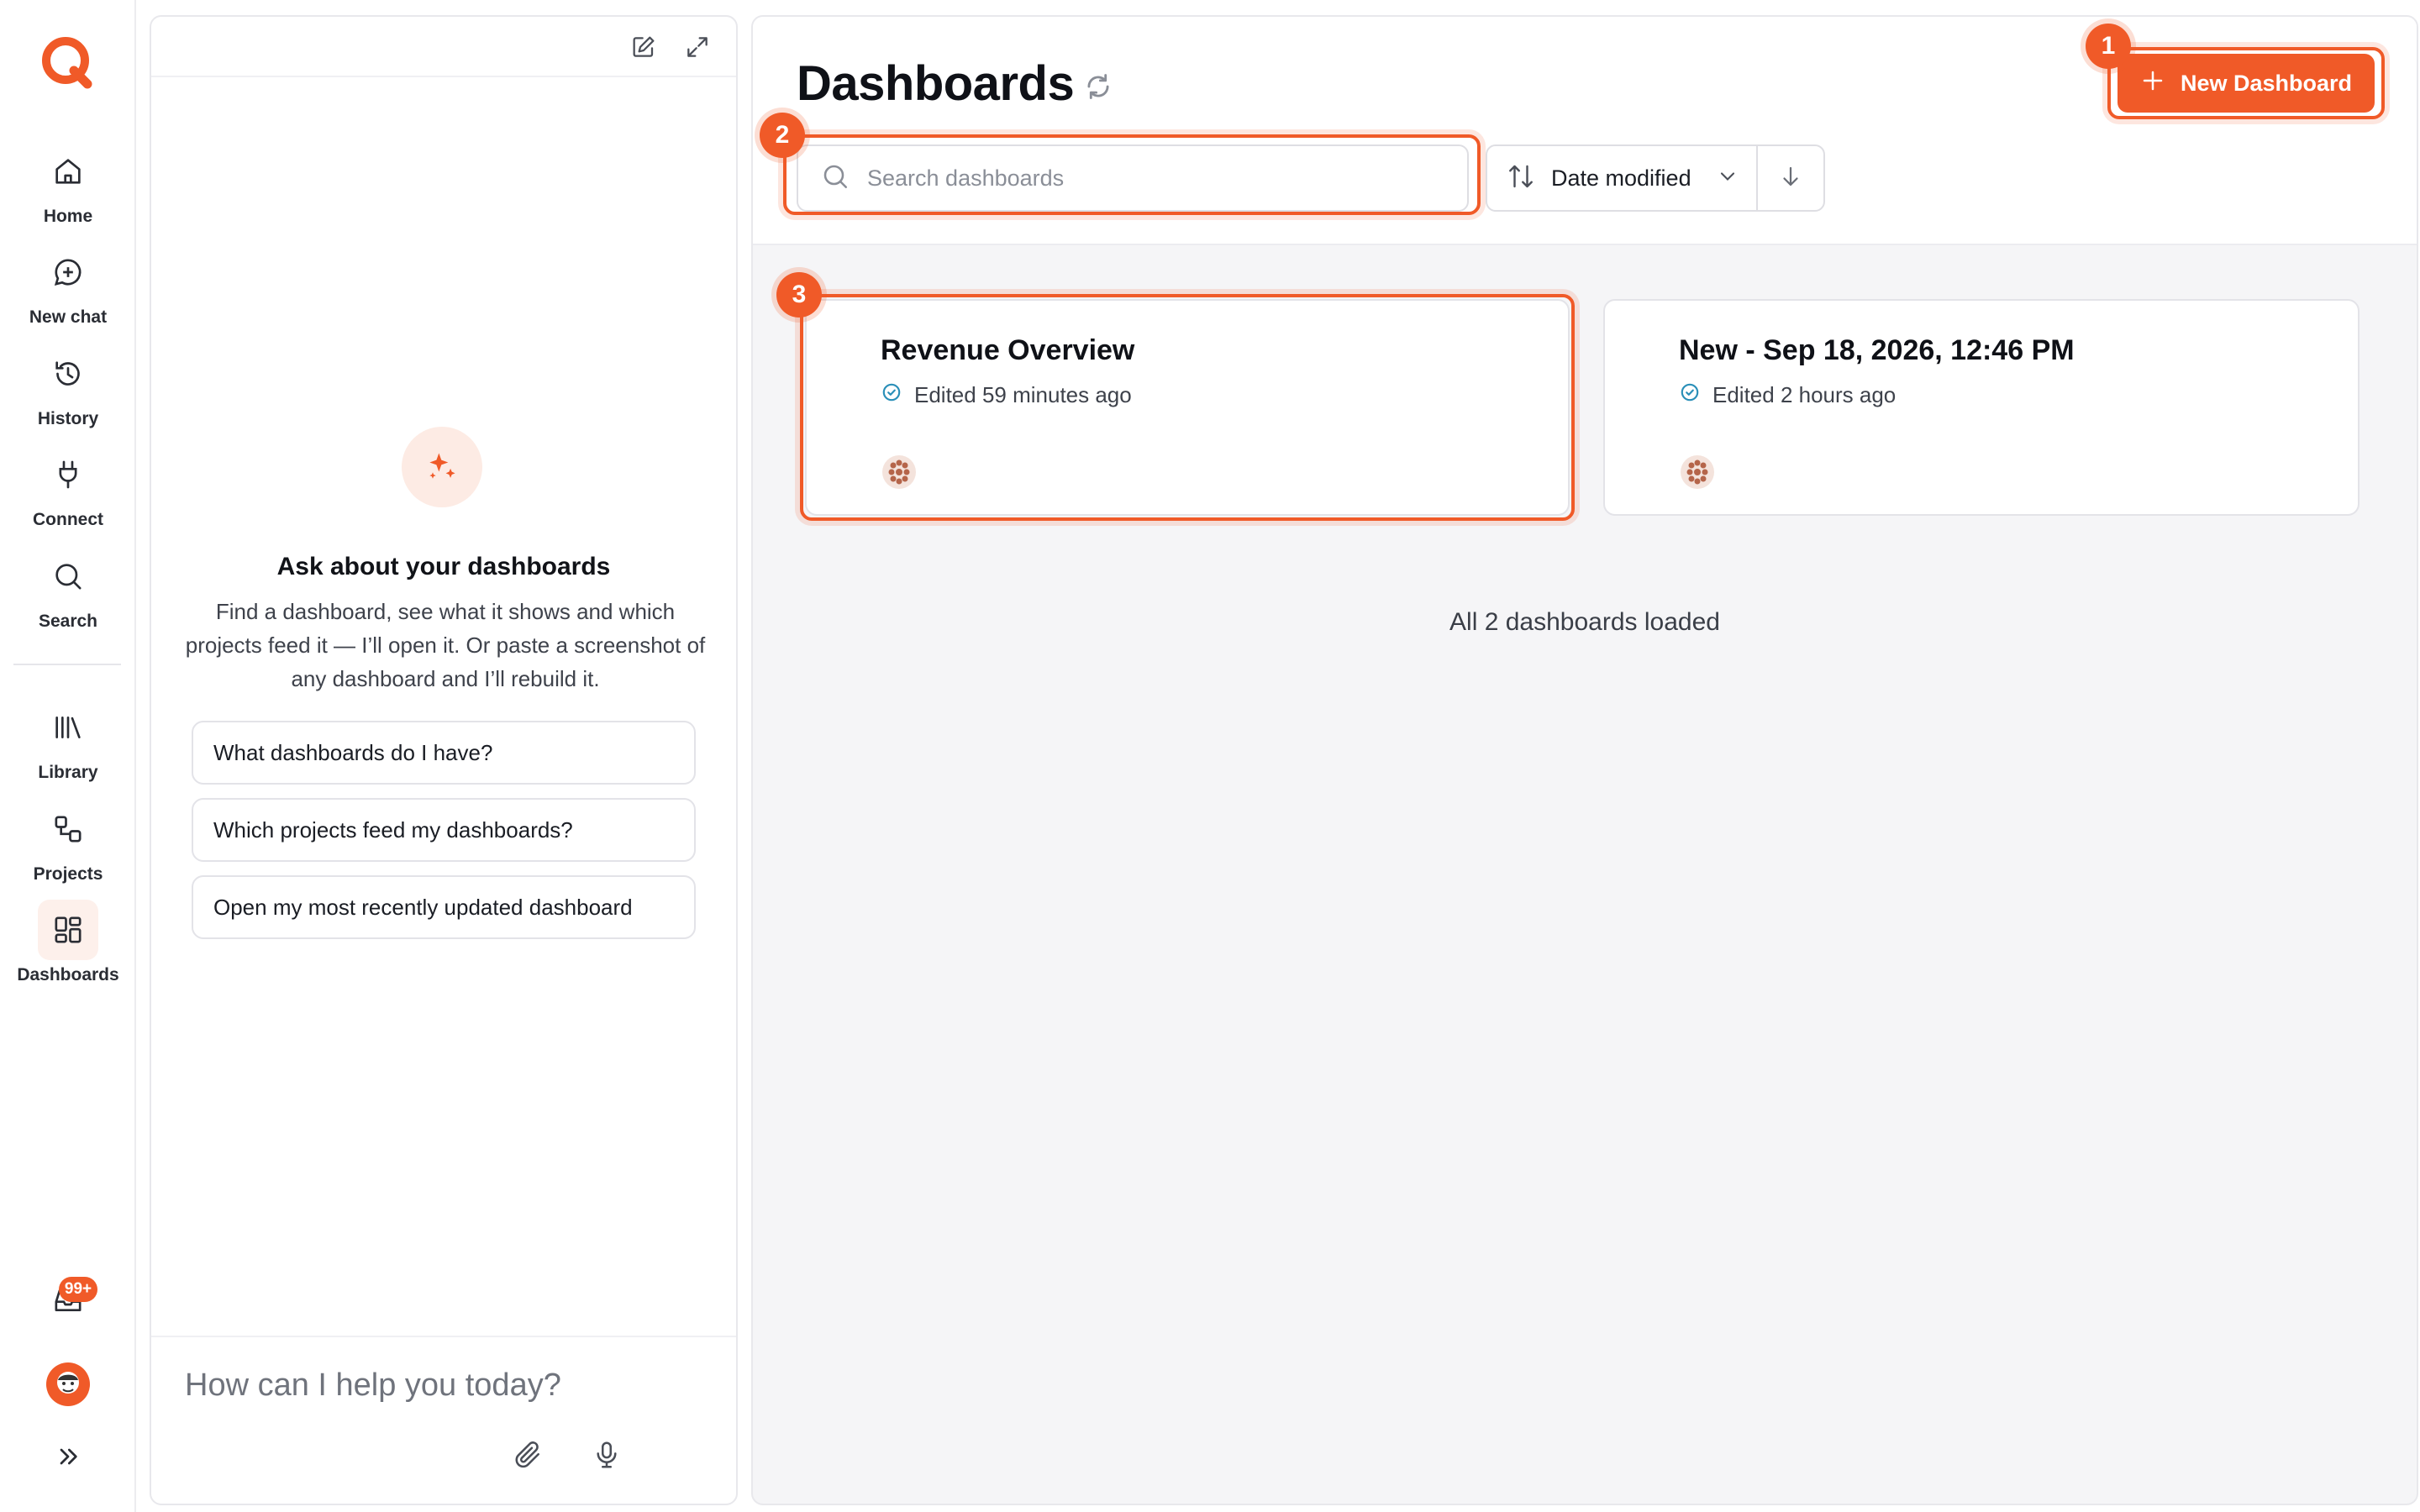 The image size is (2420, 1512). I want to click on arrow-down-icon, so click(1791, 178).